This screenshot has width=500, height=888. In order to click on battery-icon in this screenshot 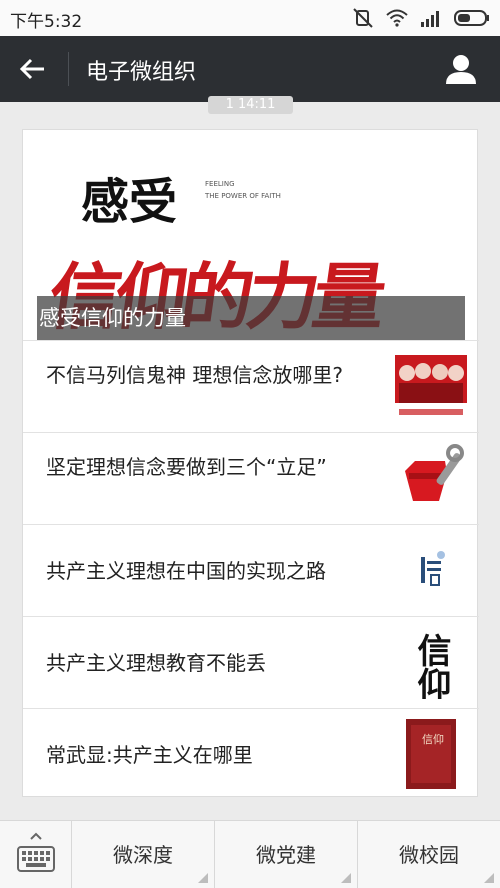, I will do `click(471, 18)`.